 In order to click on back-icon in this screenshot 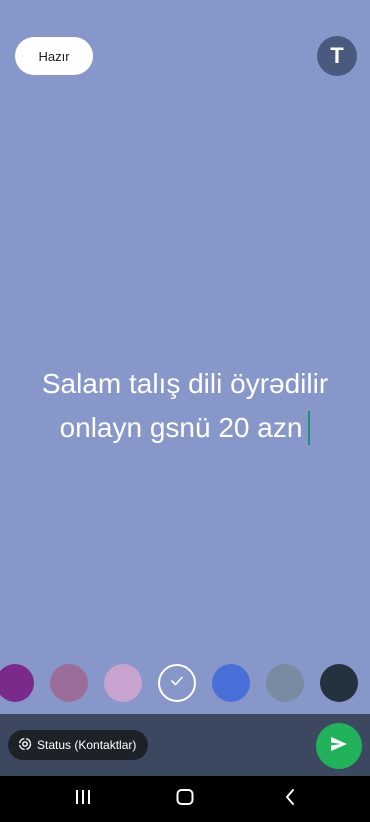, I will do `click(290, 799)`.